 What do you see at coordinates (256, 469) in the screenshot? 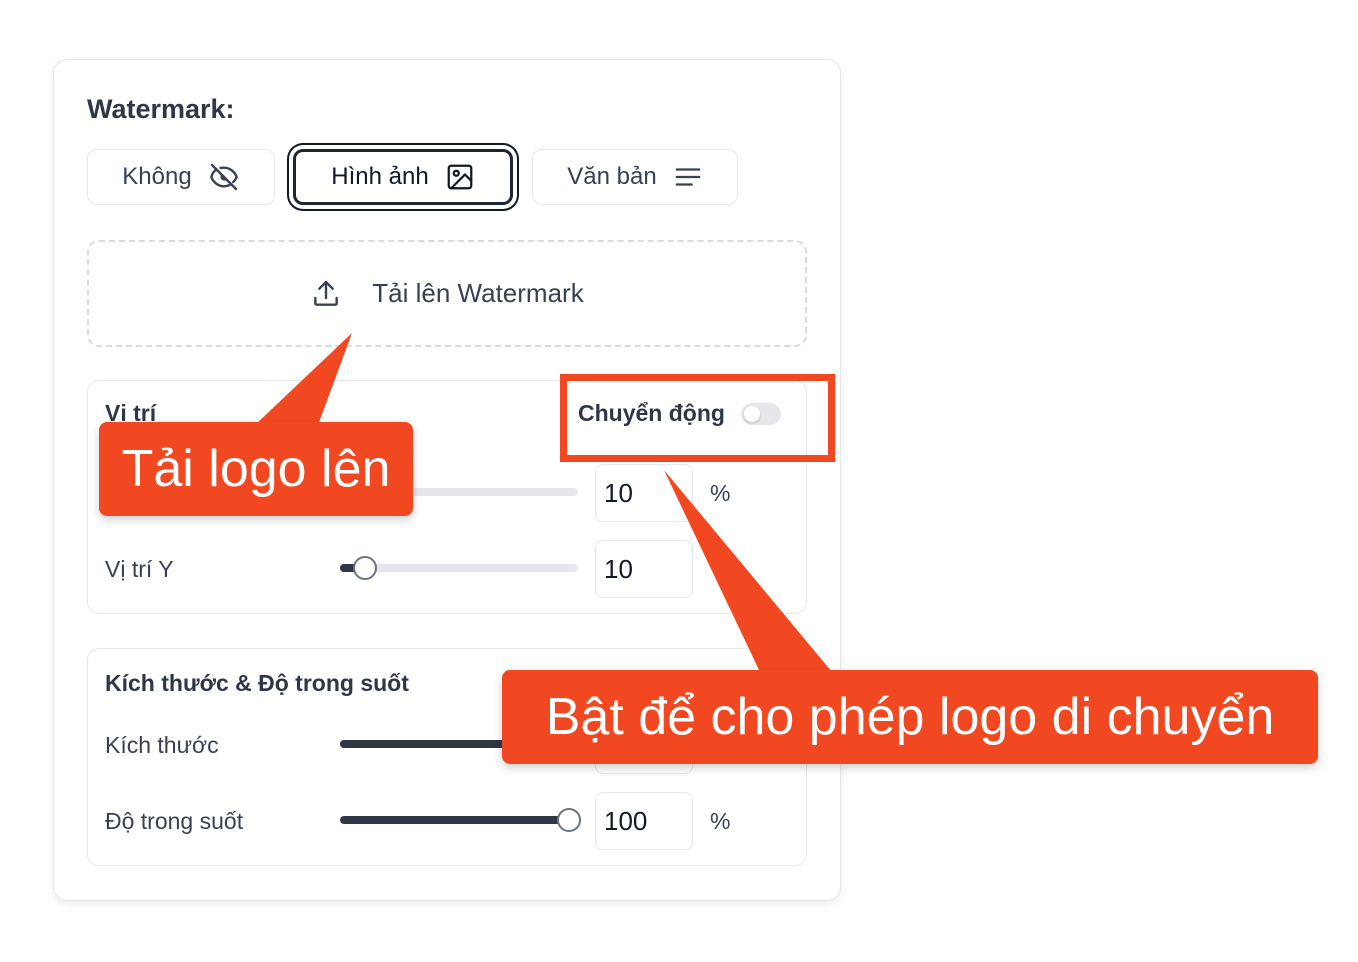
I see `upload-callout: Tải logo lên` at bounding box center [256, 469].